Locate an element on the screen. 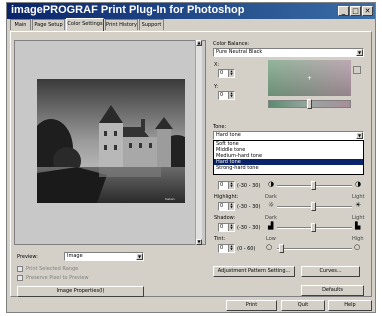 Image resolution: width=382 pixels, height=316 pixels. tint-value: 0 is located at coordinates (222, 248).